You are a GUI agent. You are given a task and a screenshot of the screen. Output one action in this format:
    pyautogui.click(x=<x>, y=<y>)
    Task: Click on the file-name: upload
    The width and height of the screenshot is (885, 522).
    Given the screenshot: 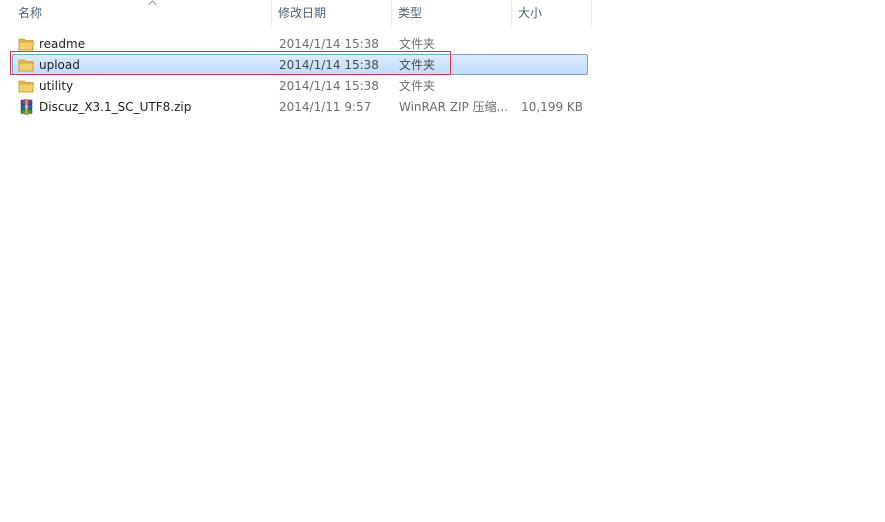 What is the action you would take?
    pyautogui.click(x=59, y=65)
    